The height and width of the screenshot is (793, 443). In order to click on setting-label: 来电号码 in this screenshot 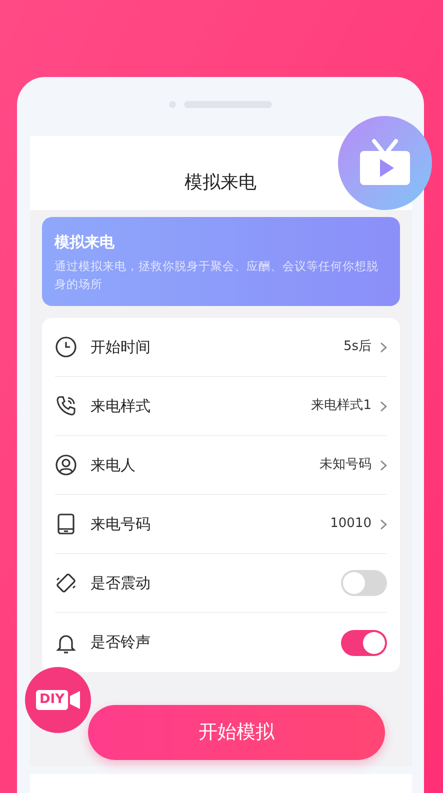, I will do `click(121, 524)`.